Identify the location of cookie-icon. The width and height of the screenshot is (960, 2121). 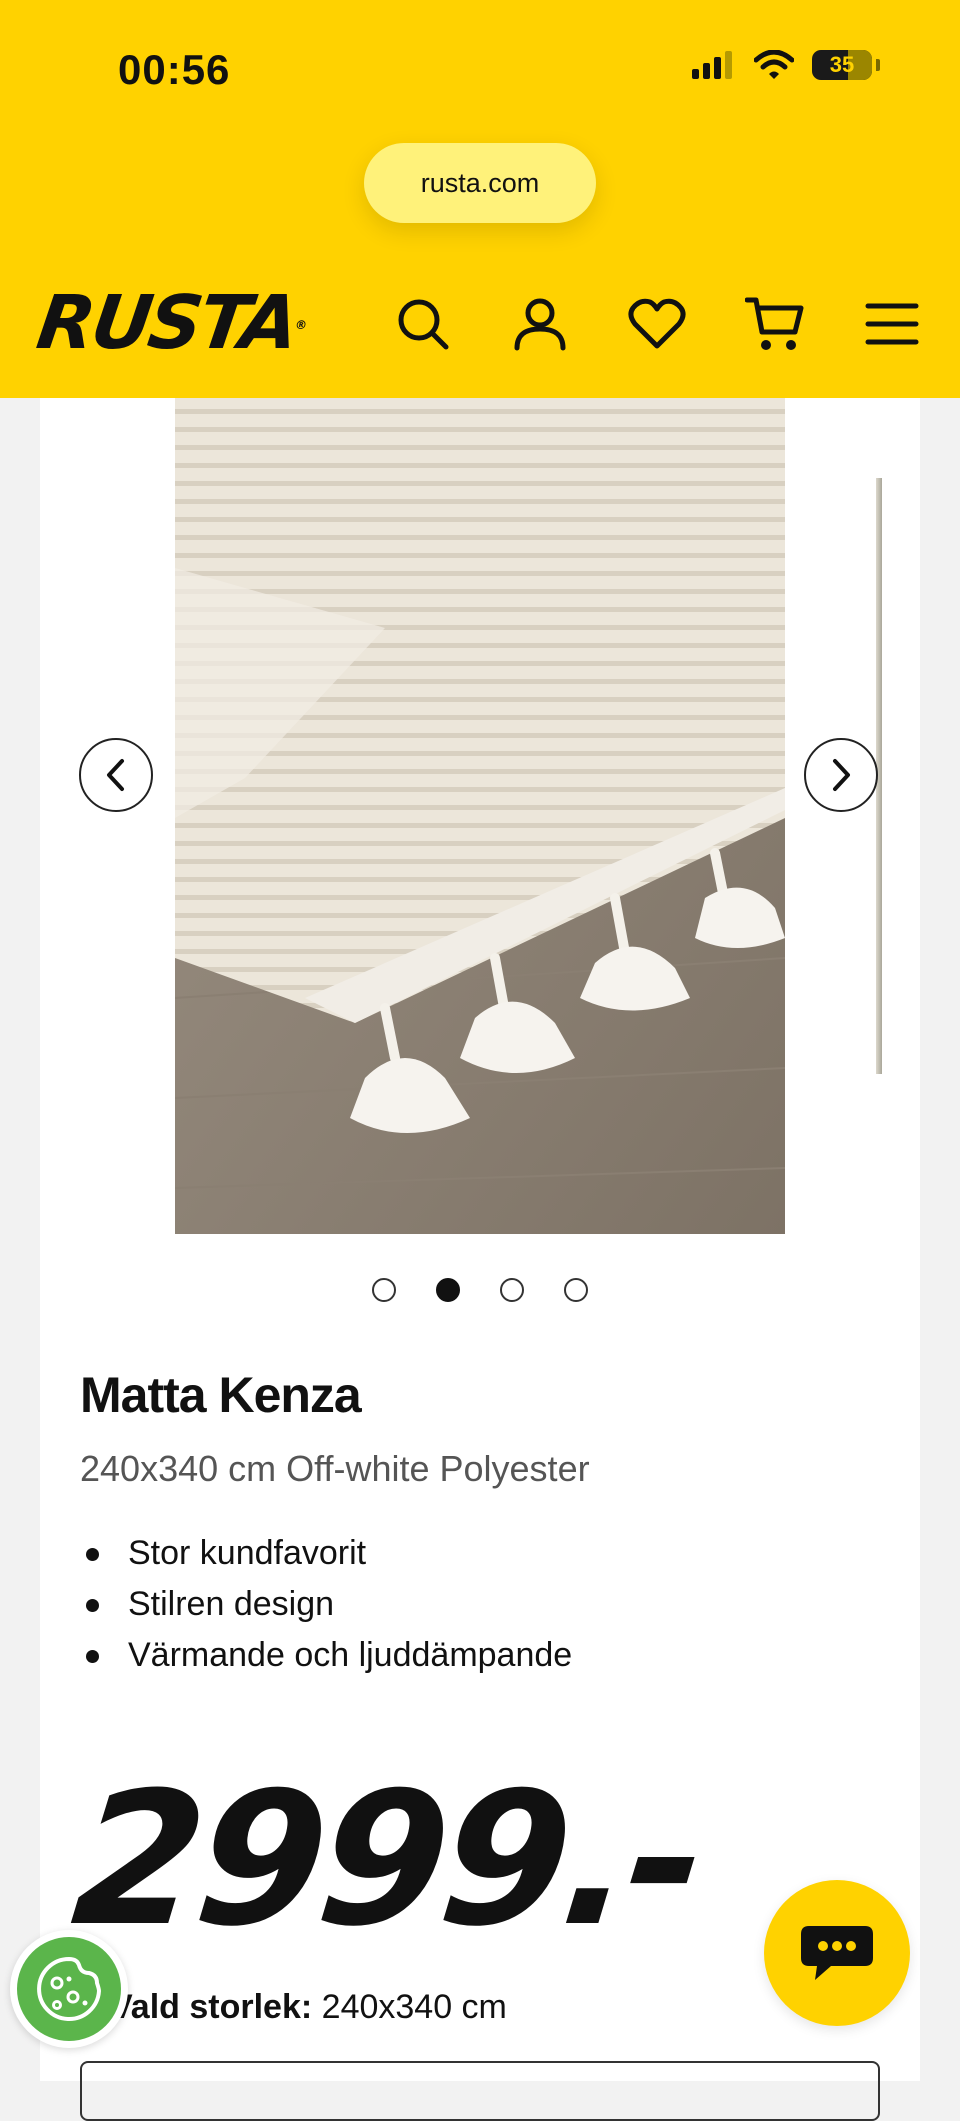
(69, 1989).